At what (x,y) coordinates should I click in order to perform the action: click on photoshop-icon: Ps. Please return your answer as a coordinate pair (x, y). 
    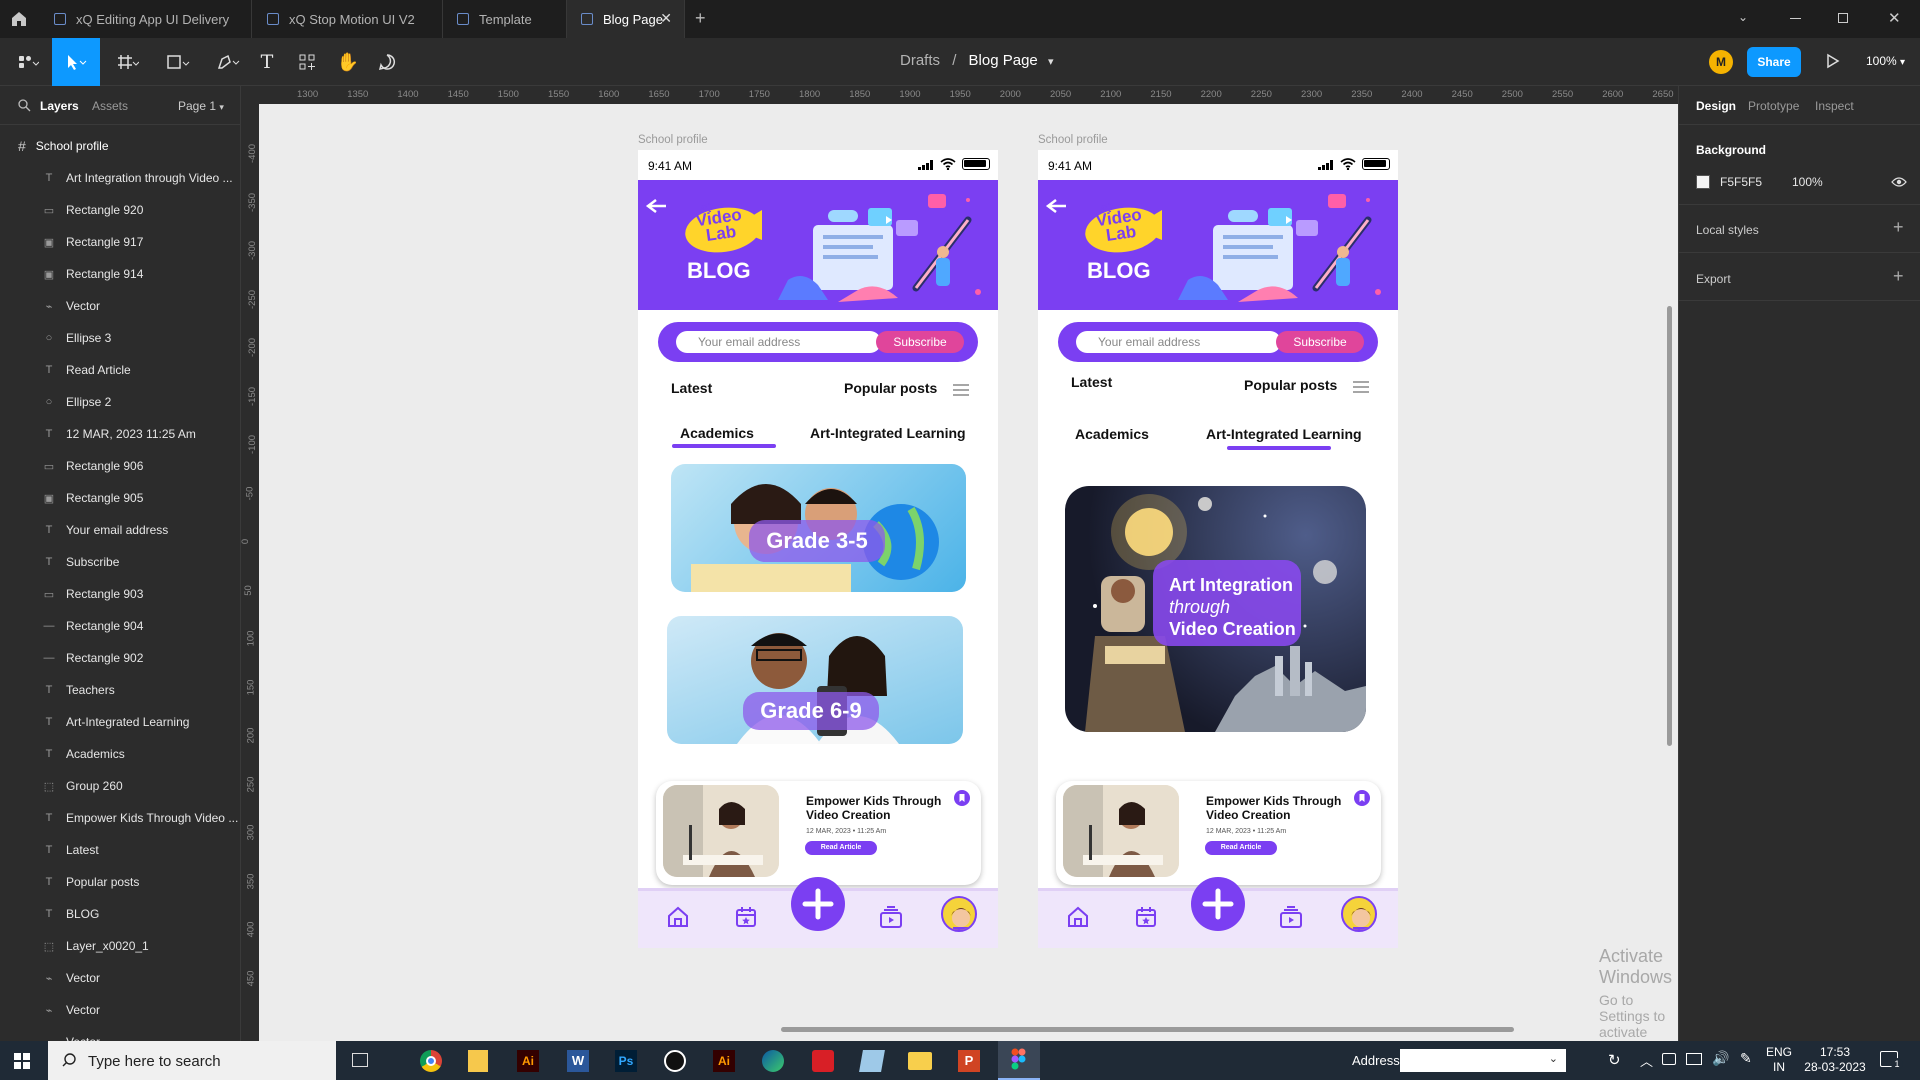
    Looking at the image, I should click on (626, 1061).